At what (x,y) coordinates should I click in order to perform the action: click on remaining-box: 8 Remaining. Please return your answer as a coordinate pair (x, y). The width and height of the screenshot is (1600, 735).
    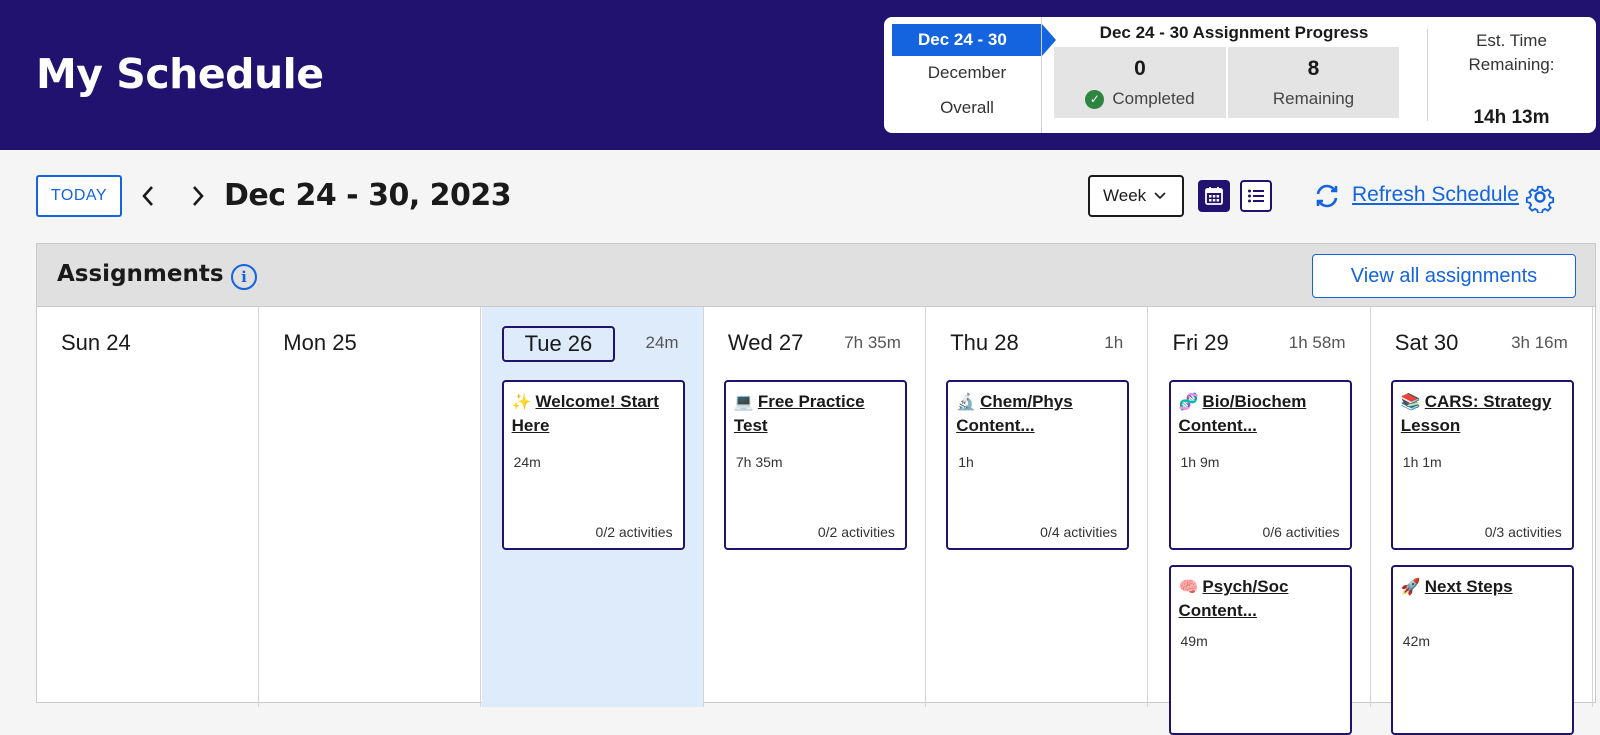
    Looking at the image, I should click on (1313, 82).